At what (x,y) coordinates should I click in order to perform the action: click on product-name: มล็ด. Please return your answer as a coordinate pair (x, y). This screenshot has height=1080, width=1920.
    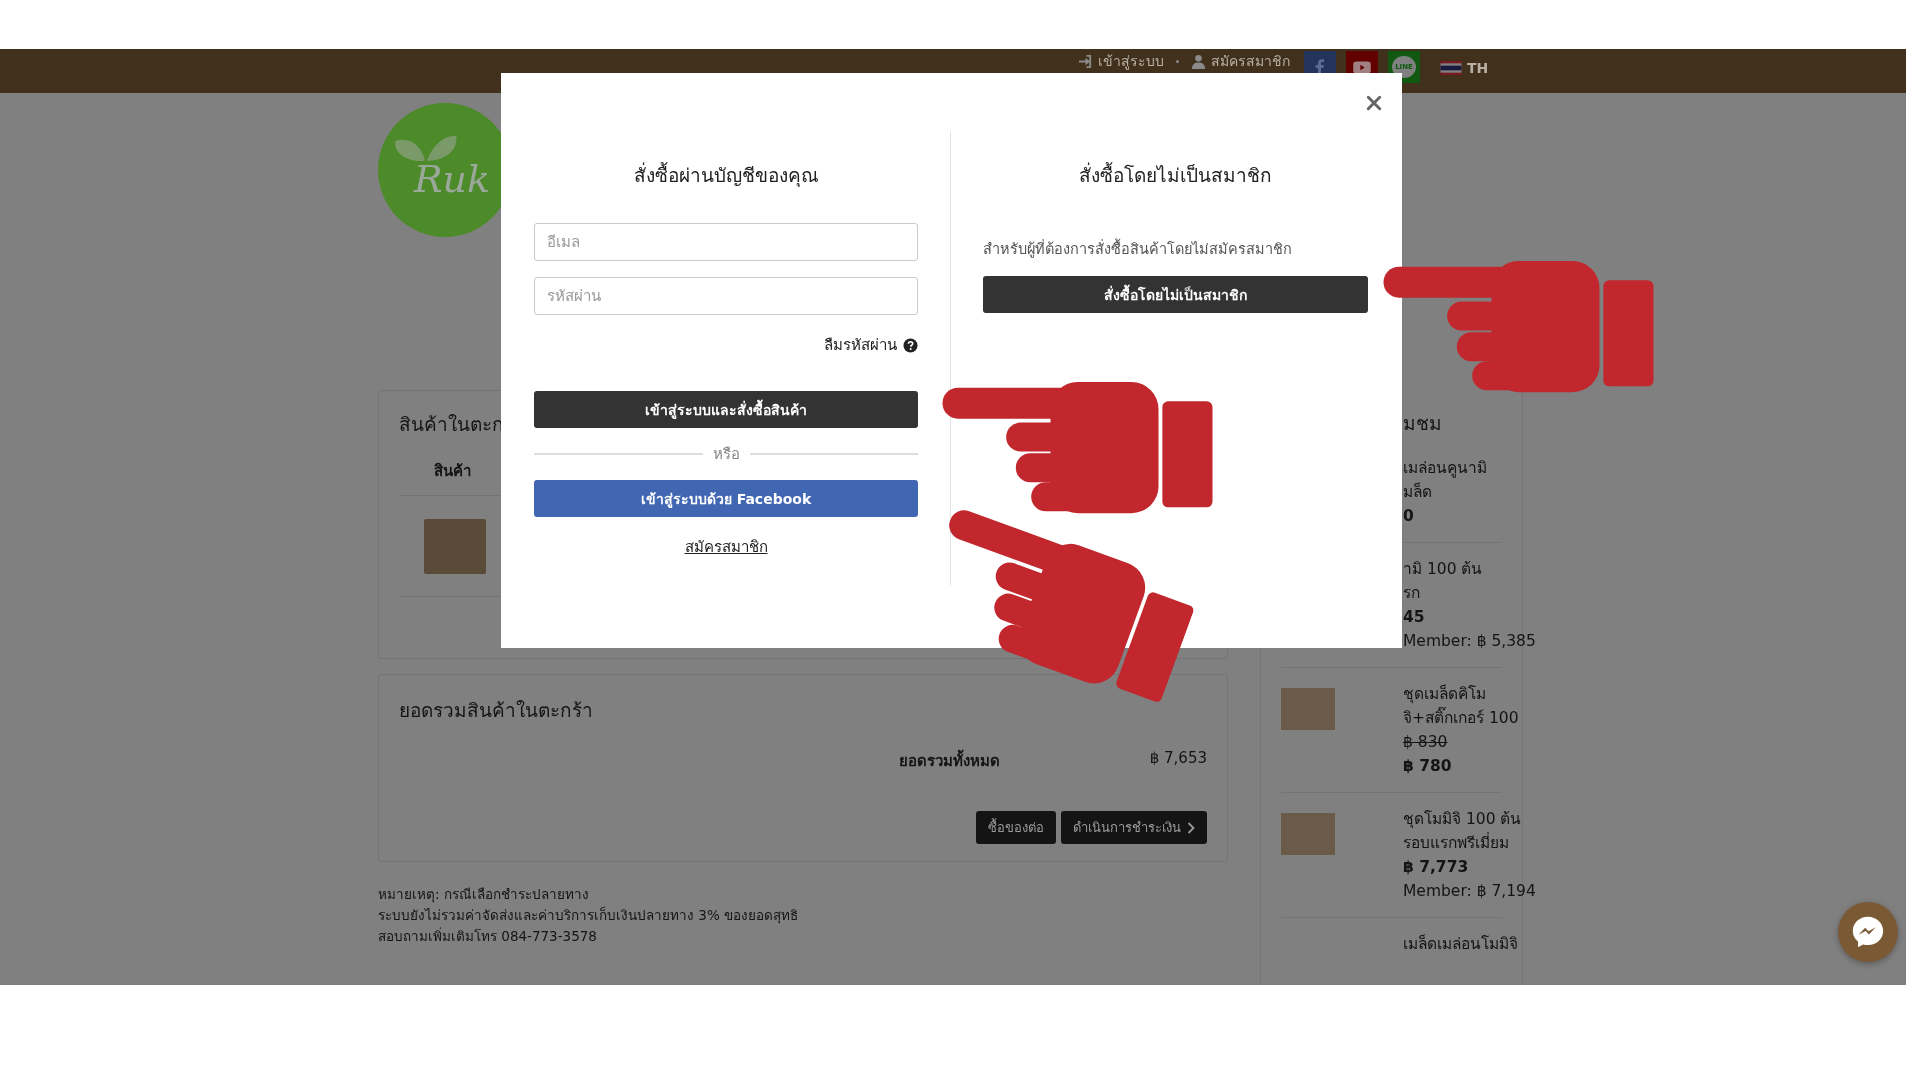
    Looking at the image, I should click on (1445, 492).